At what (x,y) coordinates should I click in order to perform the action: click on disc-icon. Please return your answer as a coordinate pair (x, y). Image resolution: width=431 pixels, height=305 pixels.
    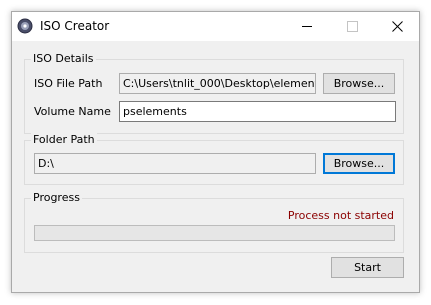
    Looking at the image, I should click on (25, 26).